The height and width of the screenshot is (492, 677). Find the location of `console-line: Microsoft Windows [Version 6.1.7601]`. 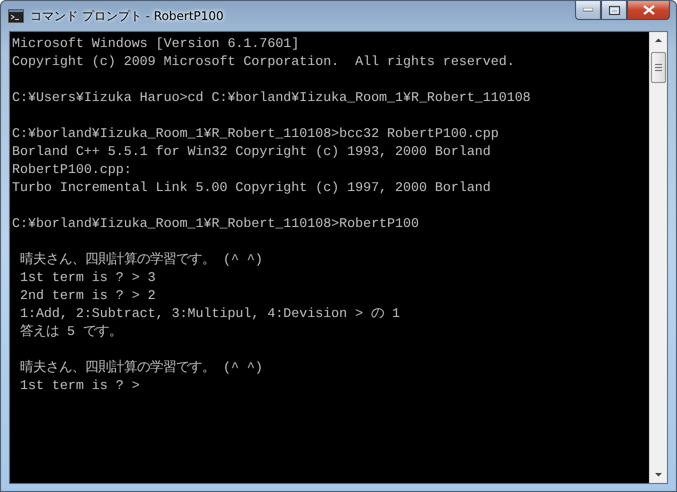

console-line: Microsoft Windows [Version 6.1.7601] is located at coordinates (156, 44).